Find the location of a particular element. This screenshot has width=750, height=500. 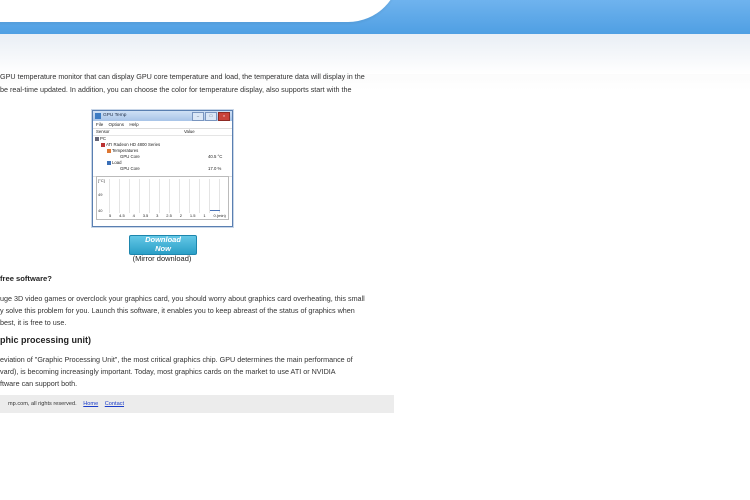

menu-options: Options is located at coordinates (116, 124).